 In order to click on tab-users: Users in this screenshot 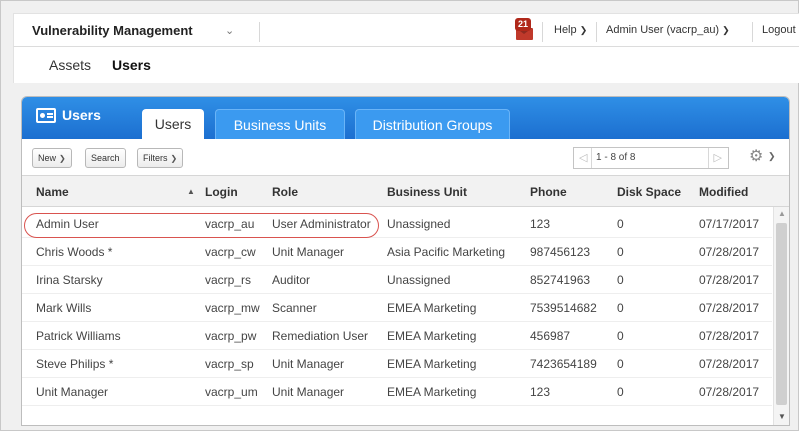, I will do `click(173, 124)`.